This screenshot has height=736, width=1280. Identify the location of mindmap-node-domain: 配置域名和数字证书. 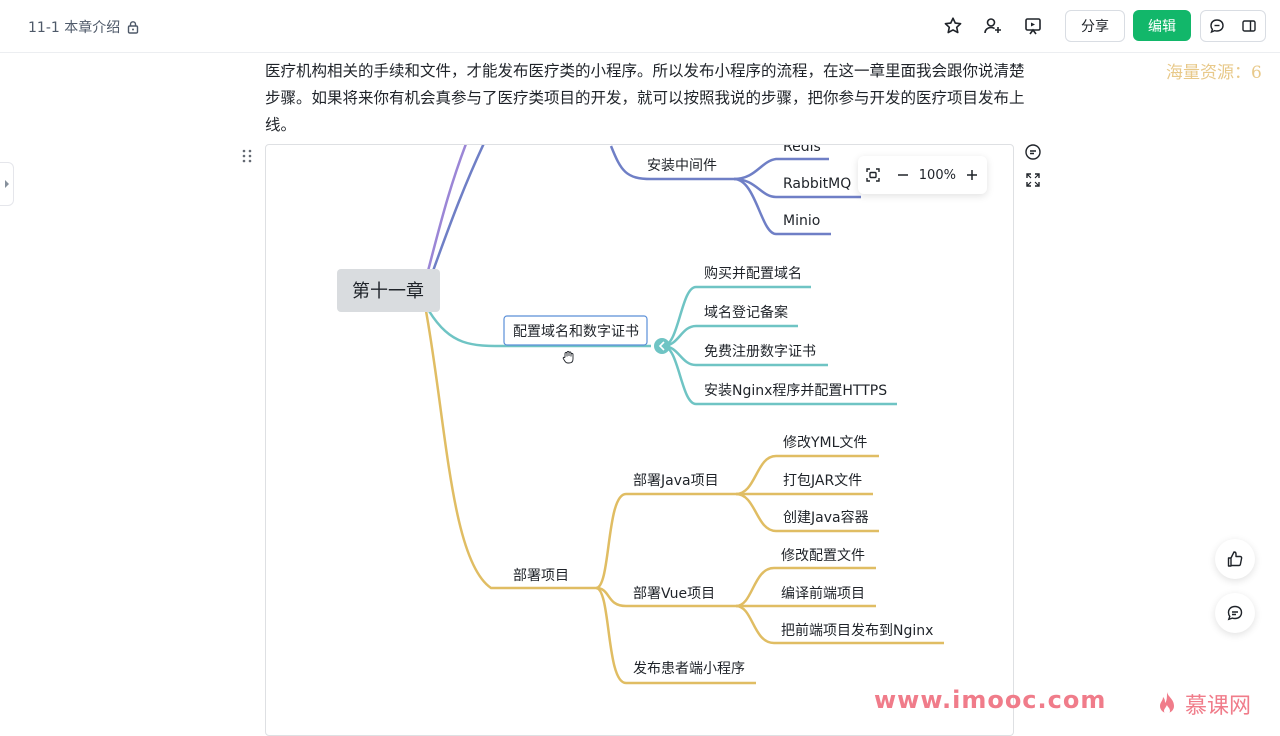
(576, 332).